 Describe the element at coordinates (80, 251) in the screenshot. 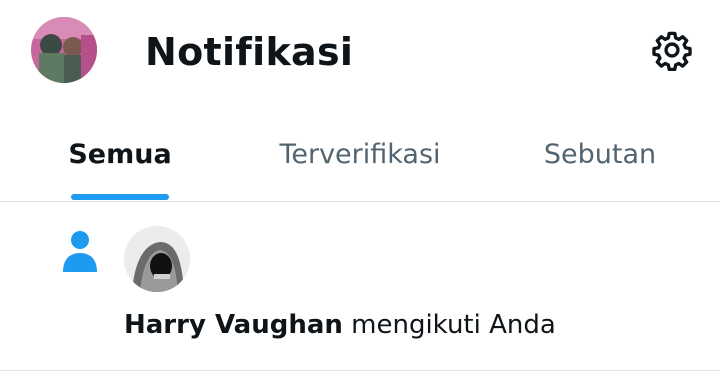

I see `person-icon` at that location.